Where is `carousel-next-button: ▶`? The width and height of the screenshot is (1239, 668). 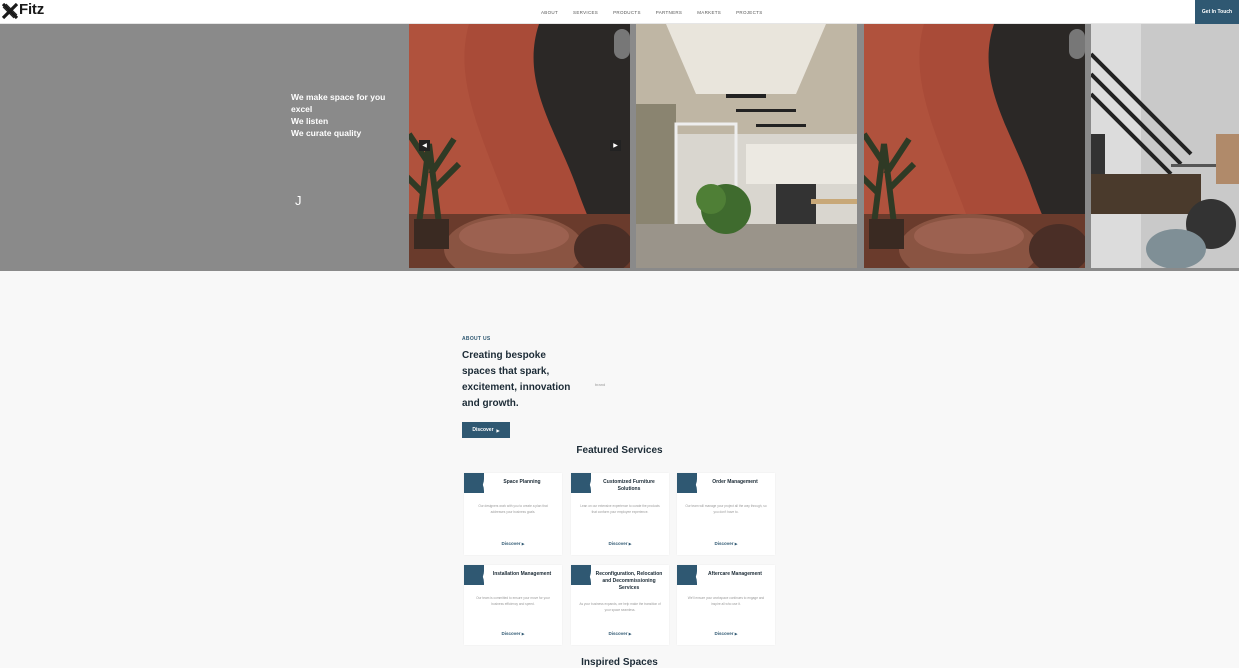
carousel-next-button: ▶ is located at coordinates (615, 145).